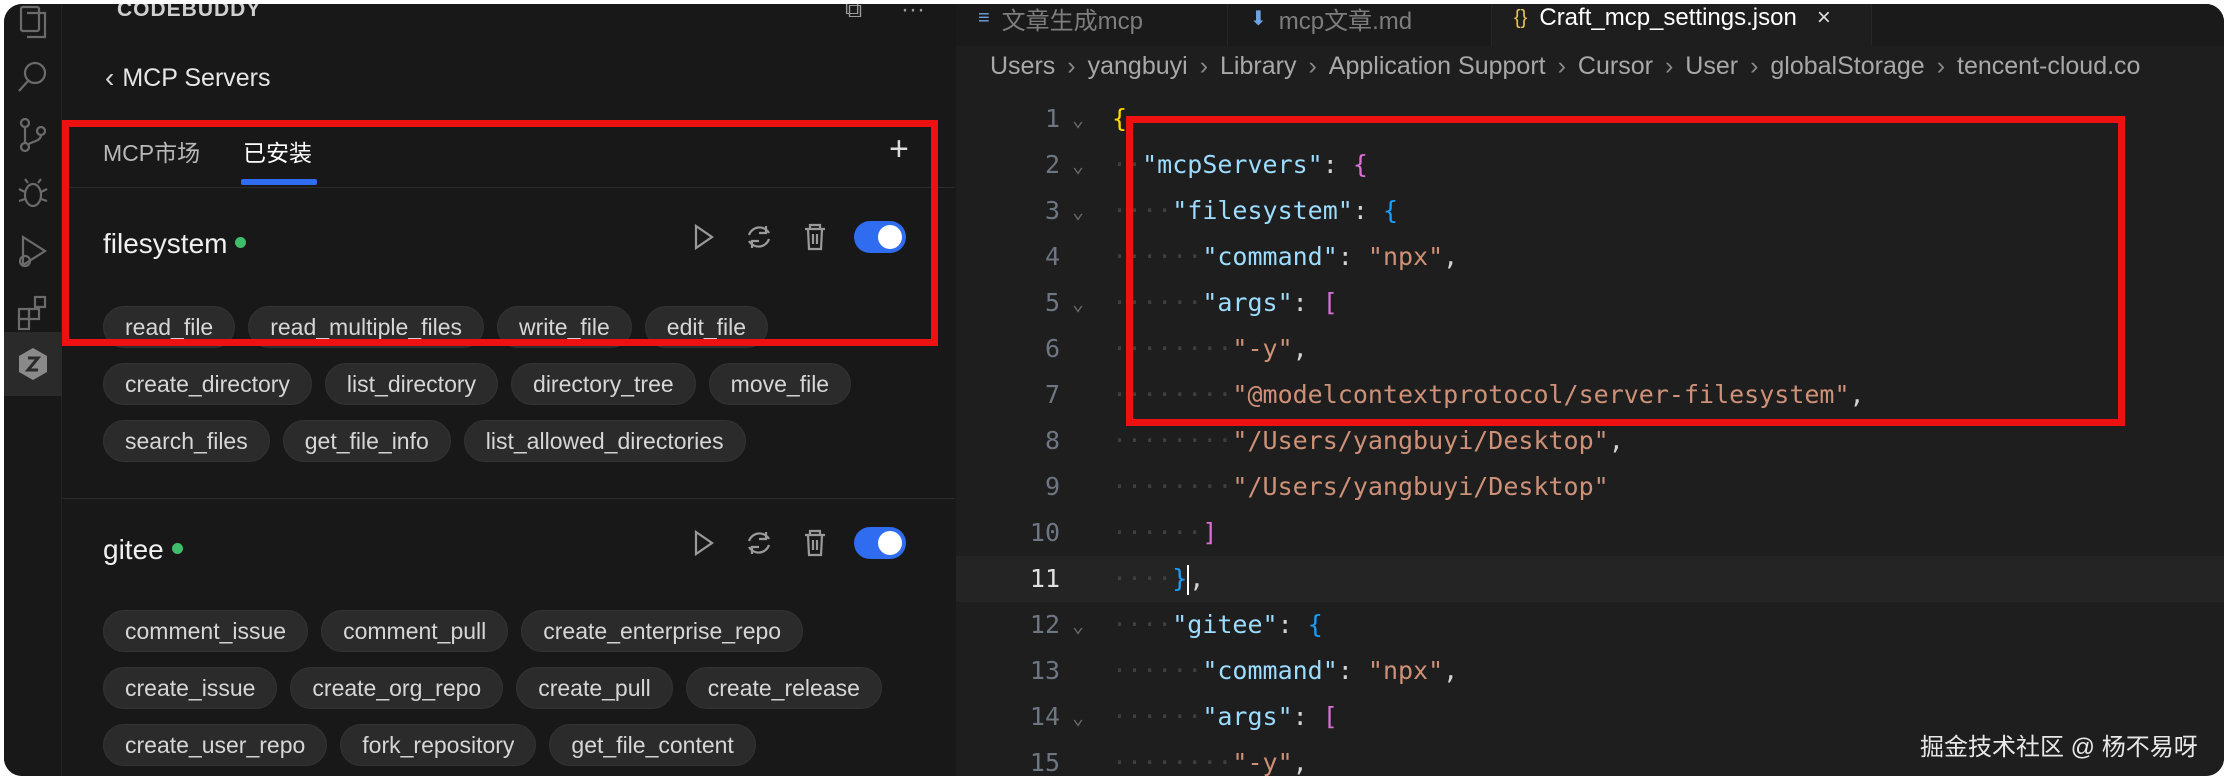 This screenshot has width=2228, height=780. Describe the element at coordinates (1437, 66) in the screenshot. I see `breadcrumb-item: Application Support` at that location.